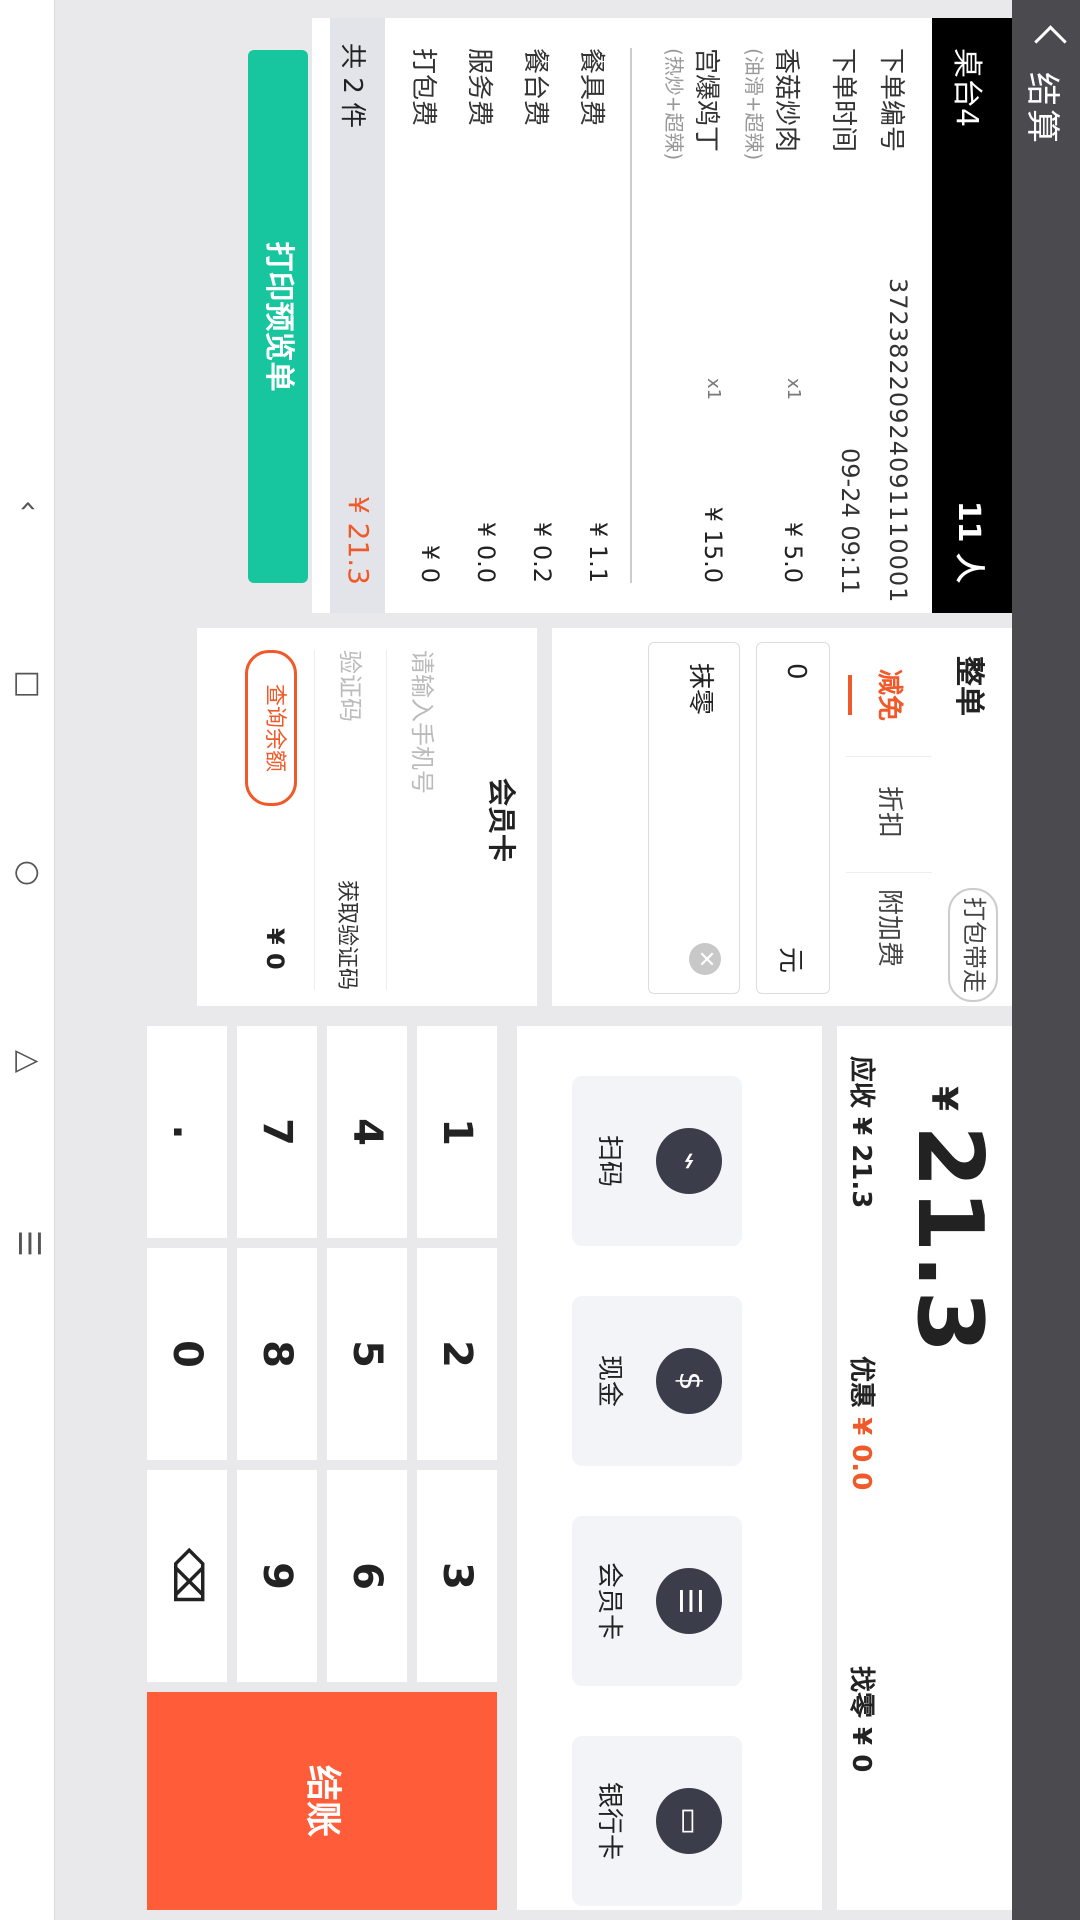 This screenshot has width=1080, height=1920. What do you see at coordinates (1050, 41) in the screenshot?
I see `back-arrow-icon` at bounding box center [1050, 41].